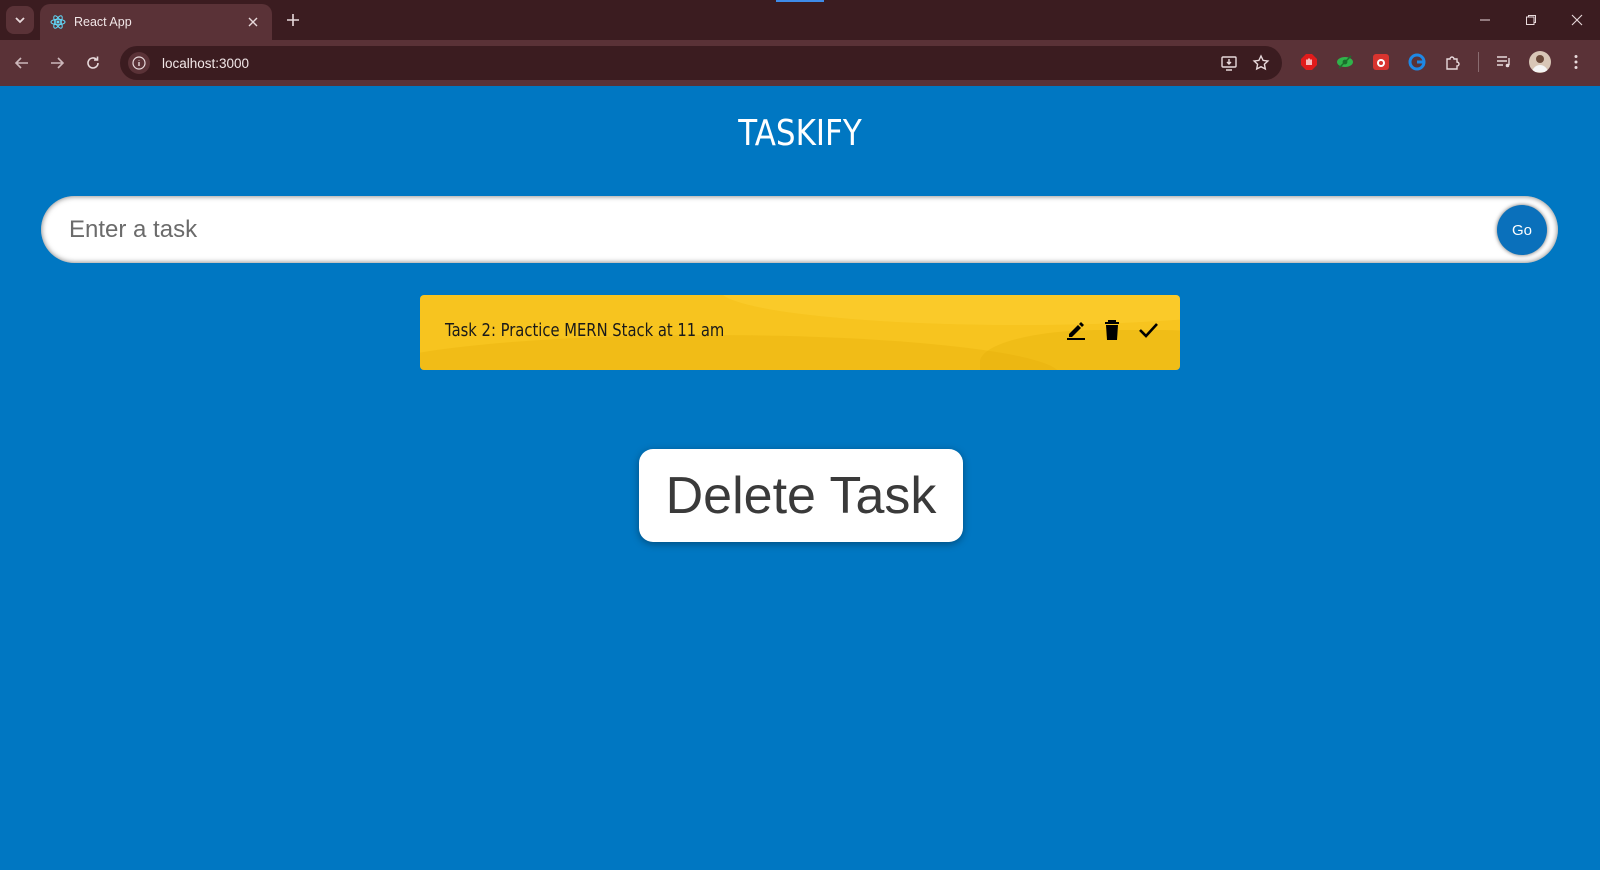  Describe the element at coordinates (253, 22) in the screenshot. I see `close-icon` at that location.